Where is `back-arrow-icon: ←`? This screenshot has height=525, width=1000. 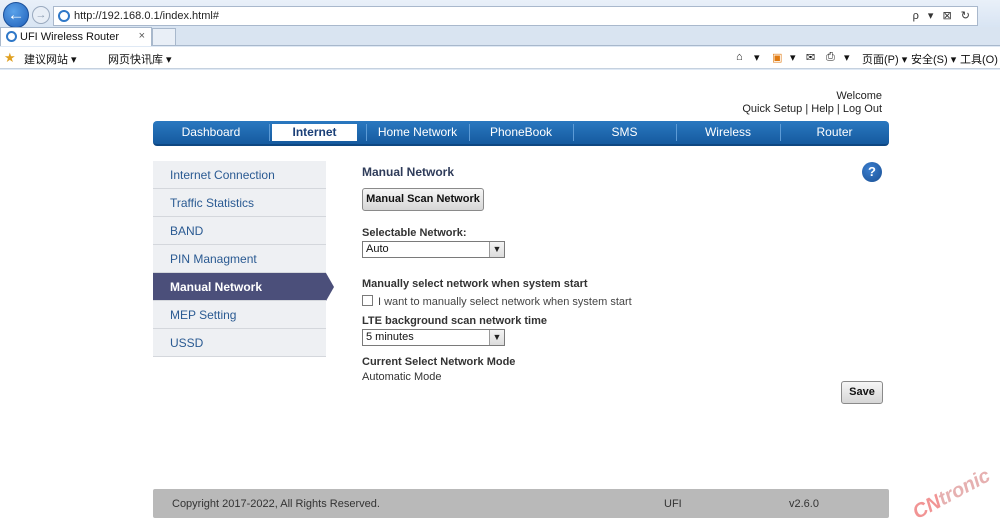 back-arrow-icon: ← is located at coordinates (16, 15).